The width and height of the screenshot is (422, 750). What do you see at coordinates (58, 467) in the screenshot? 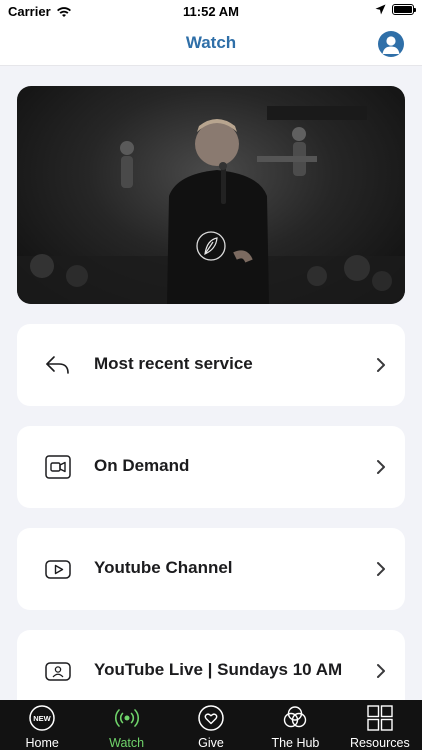
I see `video-camera-icon` at bounding box center [58, 467].